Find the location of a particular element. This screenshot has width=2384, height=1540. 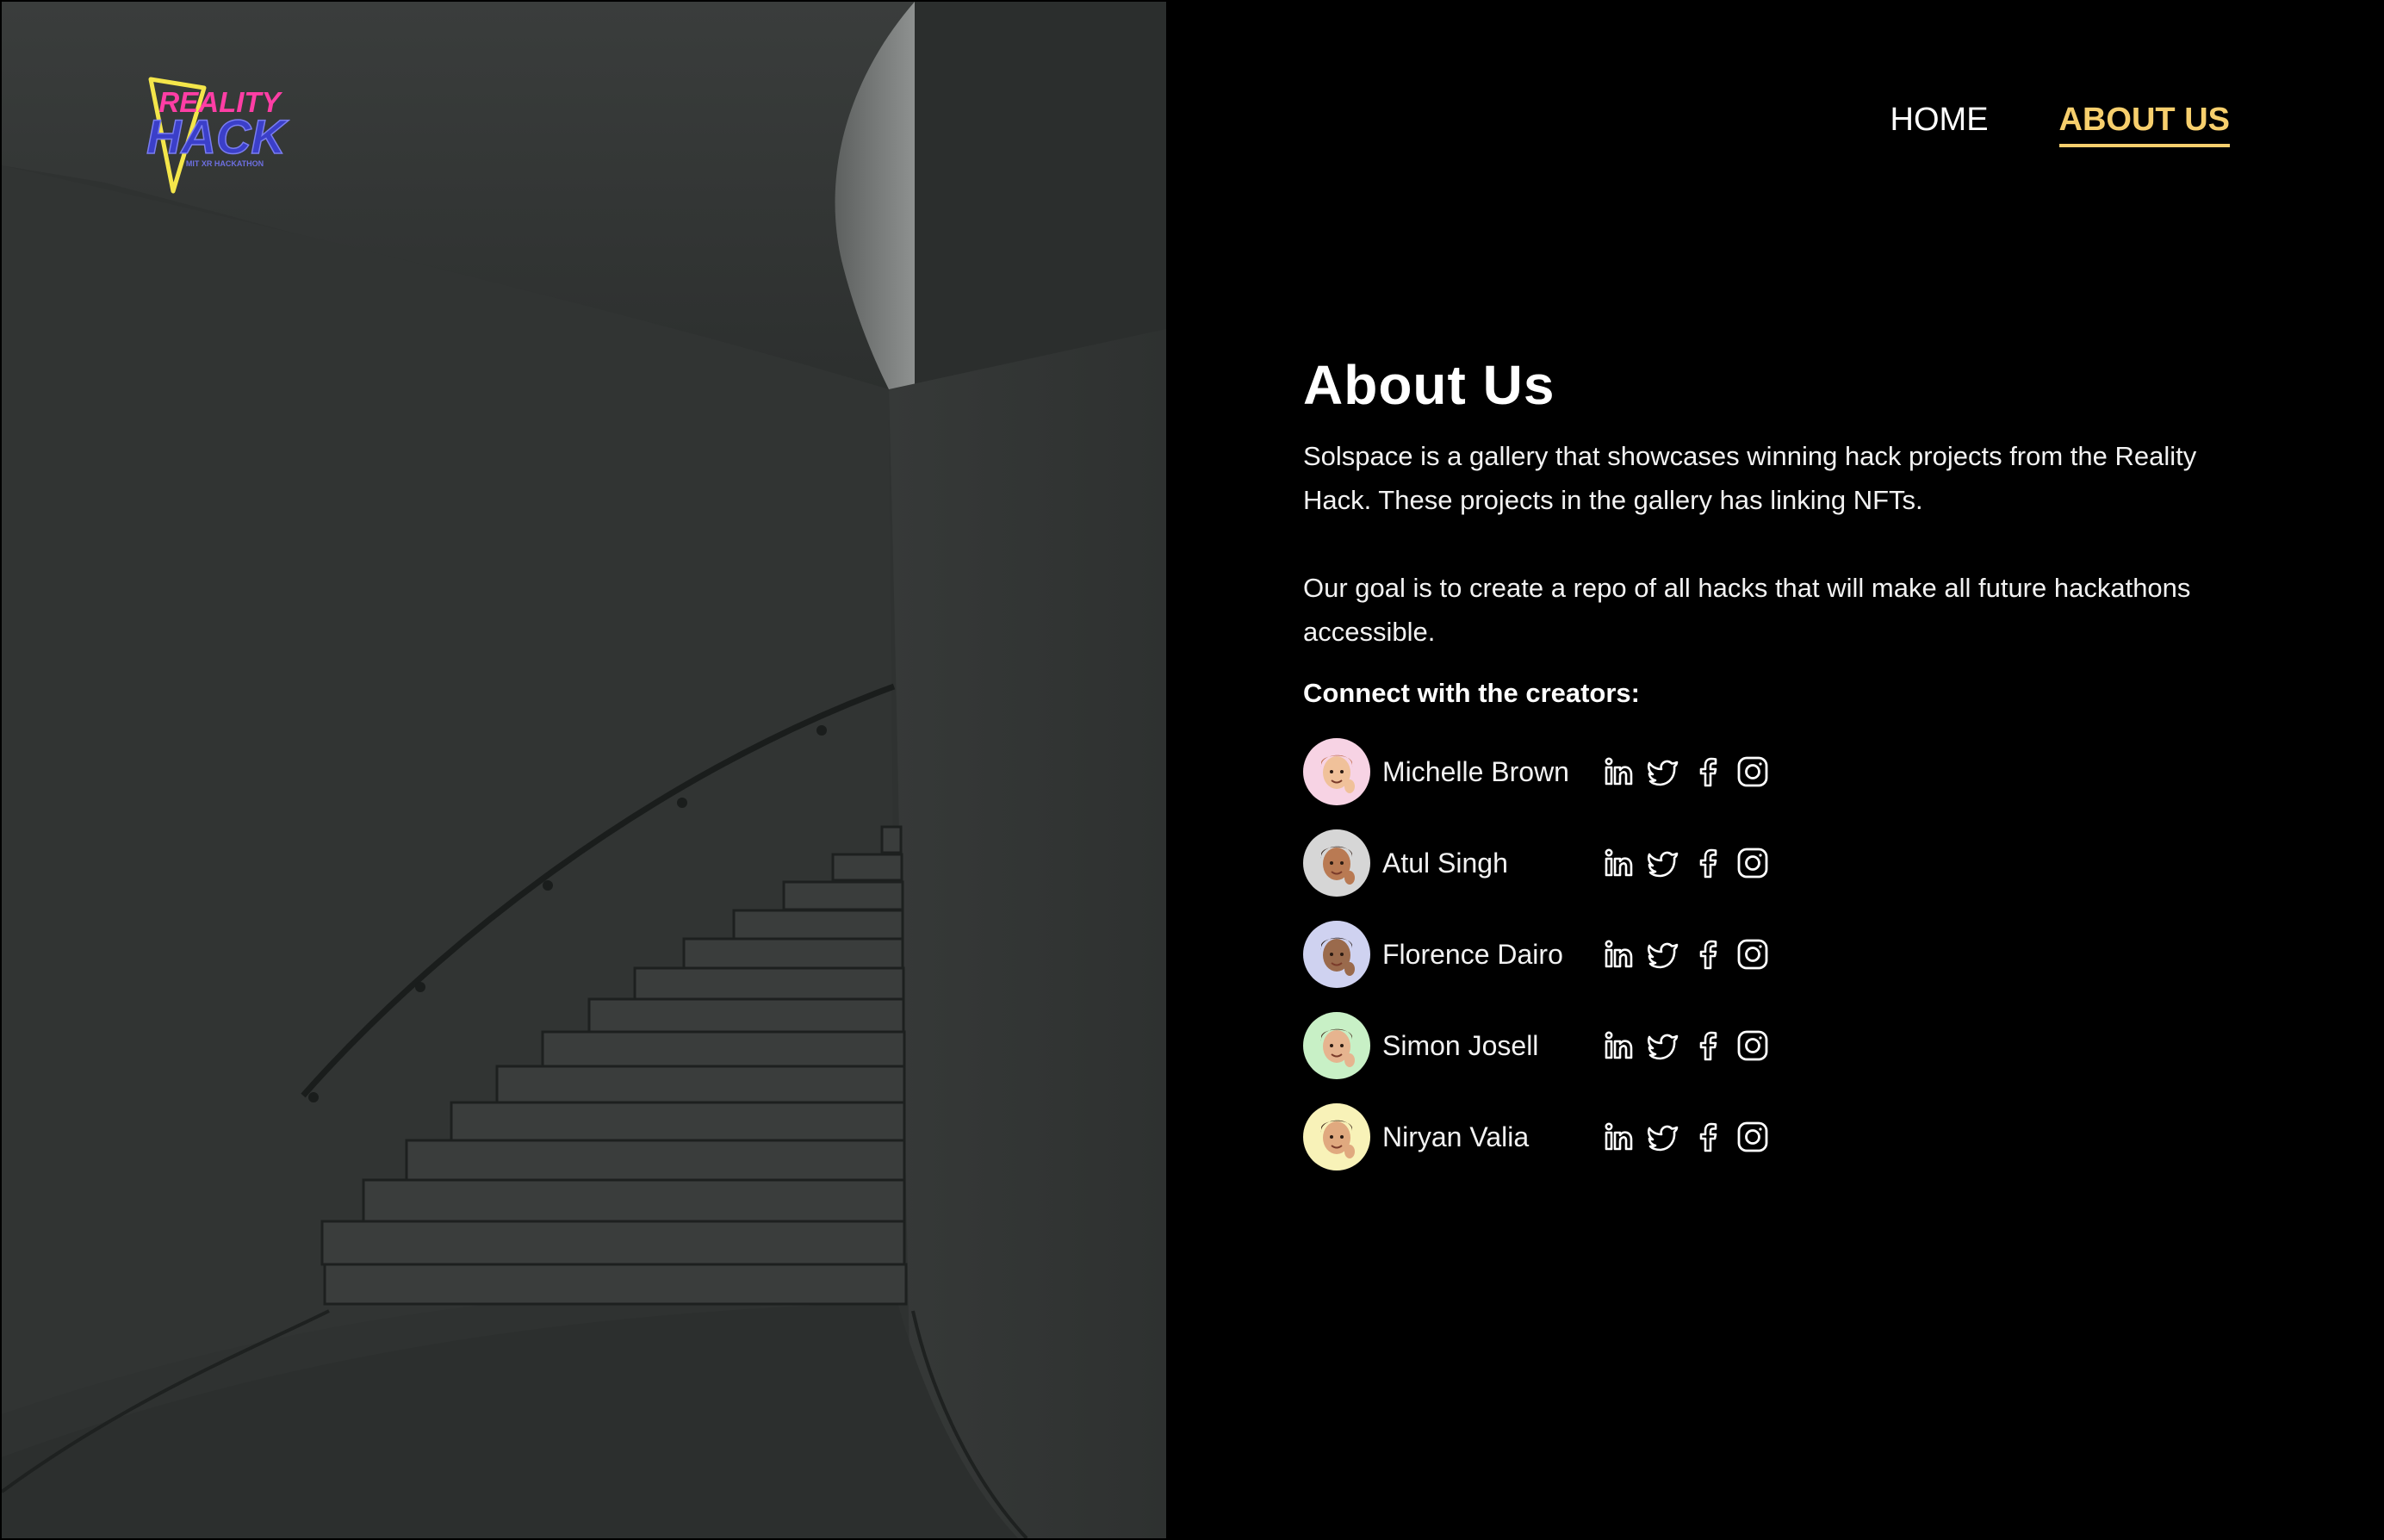

creator-name: Niryan Valia is located at coordinates (1456, 1137).